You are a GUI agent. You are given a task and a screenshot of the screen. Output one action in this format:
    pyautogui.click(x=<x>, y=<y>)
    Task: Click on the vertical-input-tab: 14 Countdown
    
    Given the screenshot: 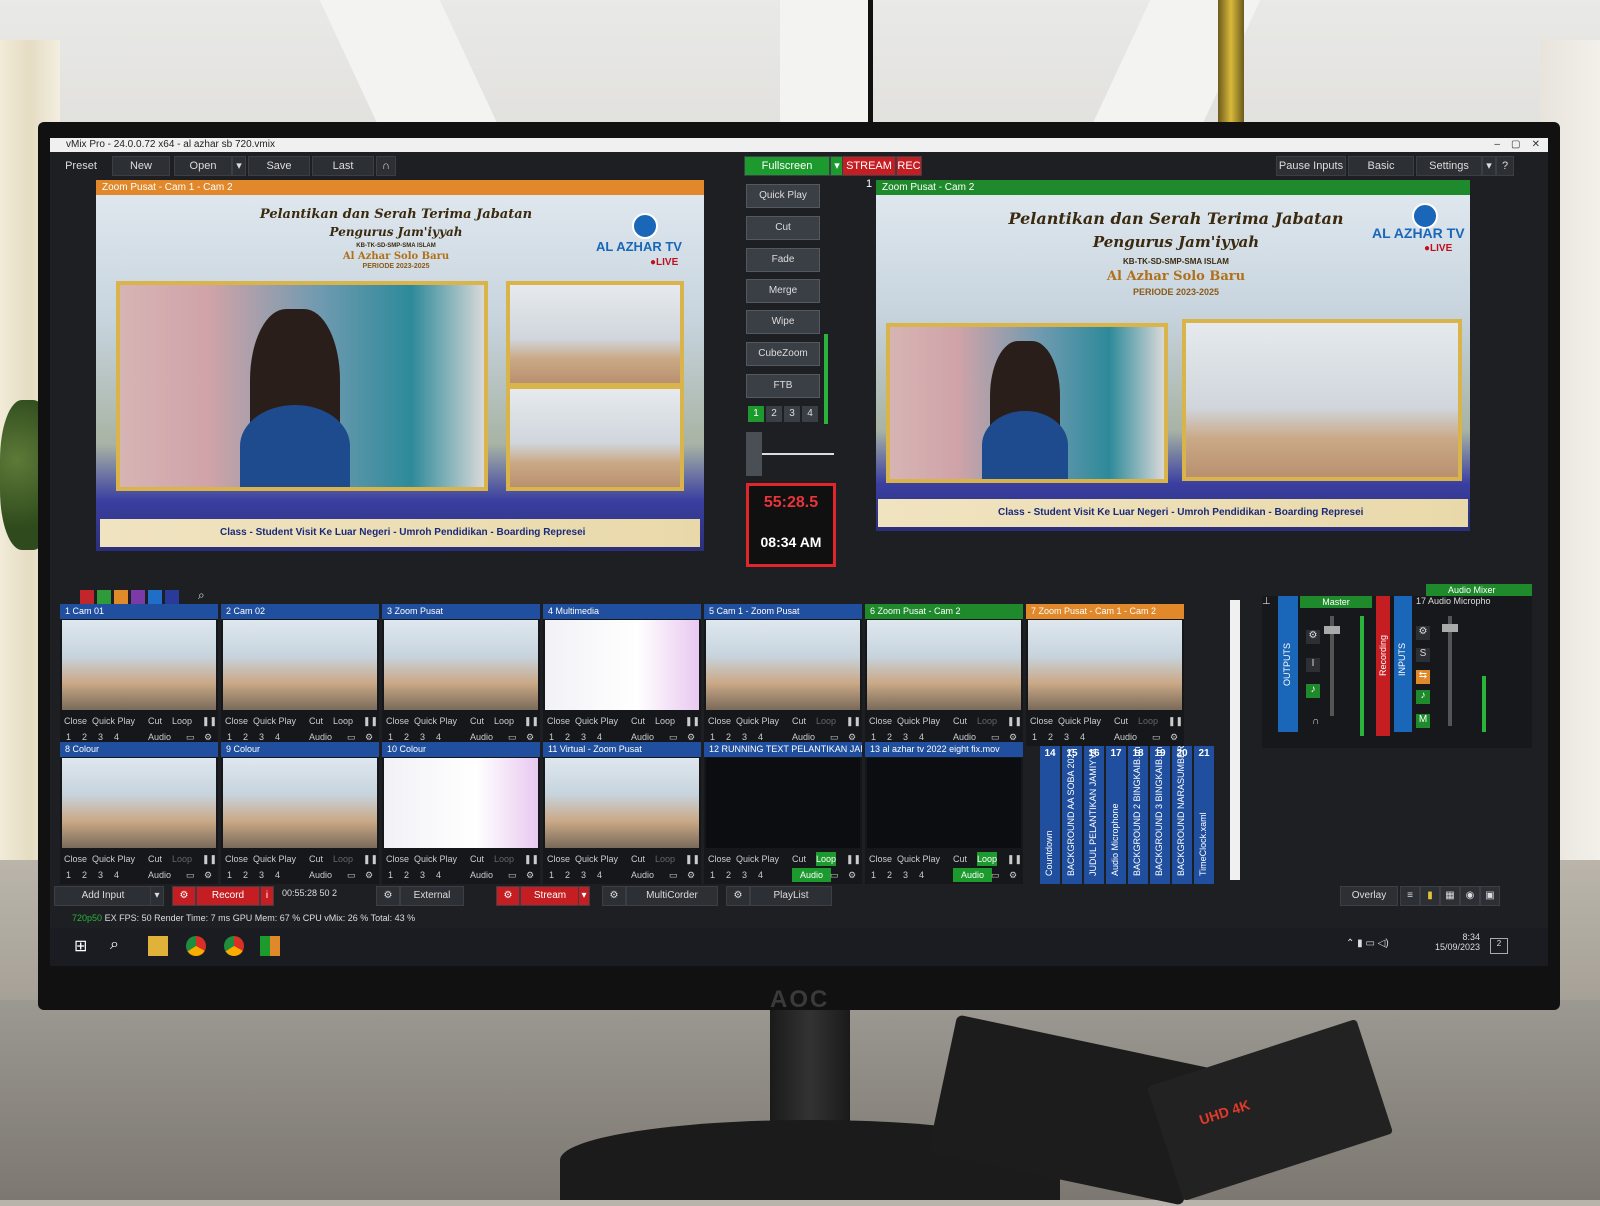 What is the action you would take?
    pyautogui.click(x=1050, y=815)
    